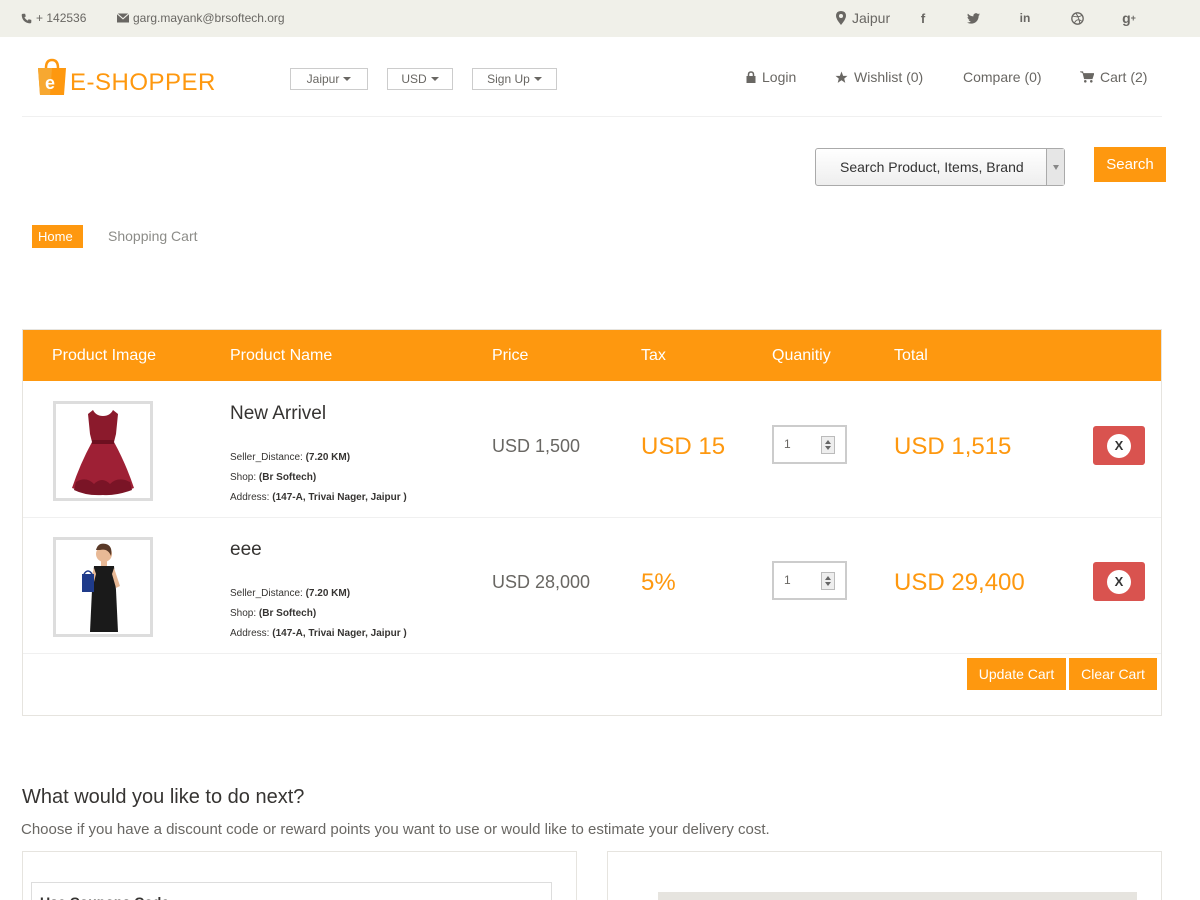 This screenshot has height=900, width=1200. Describe the element at coordinates (1016, 674) in the screenshot. I see `update-cart-button: Update Cart` at that location.